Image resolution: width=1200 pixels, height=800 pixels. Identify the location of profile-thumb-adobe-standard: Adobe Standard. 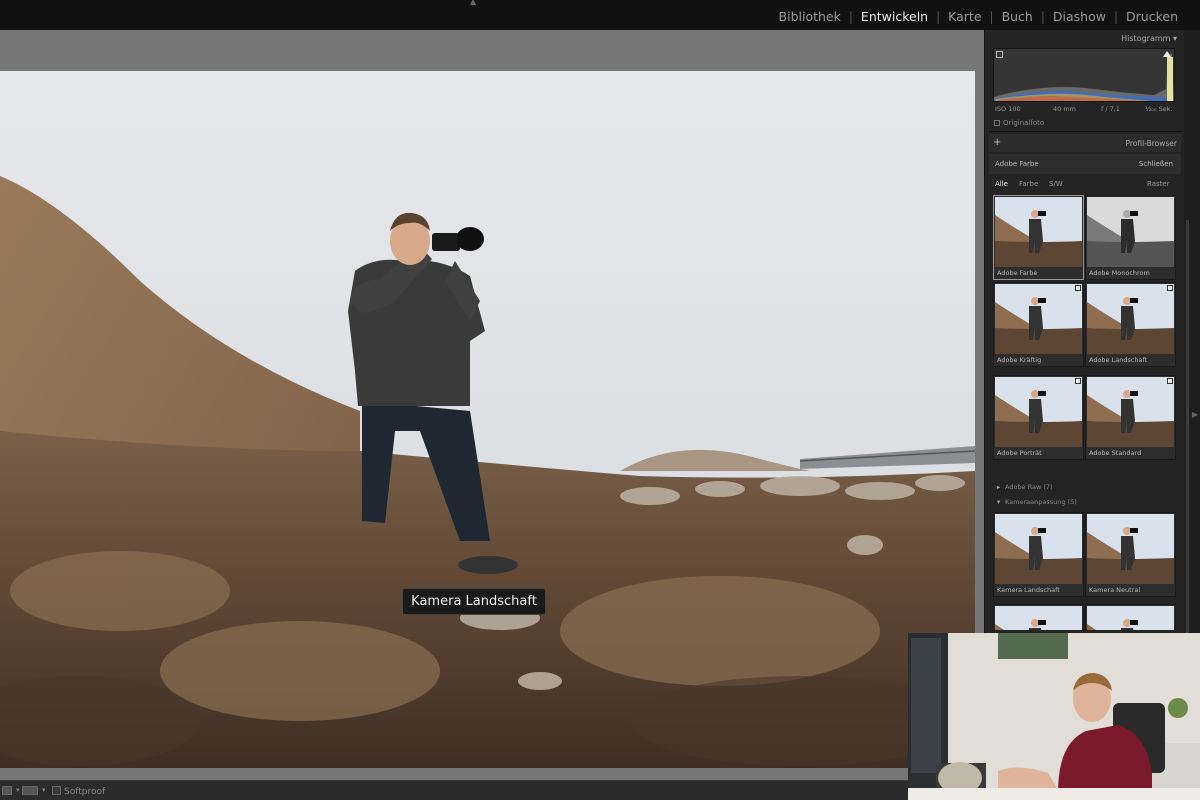
(1130, 417).